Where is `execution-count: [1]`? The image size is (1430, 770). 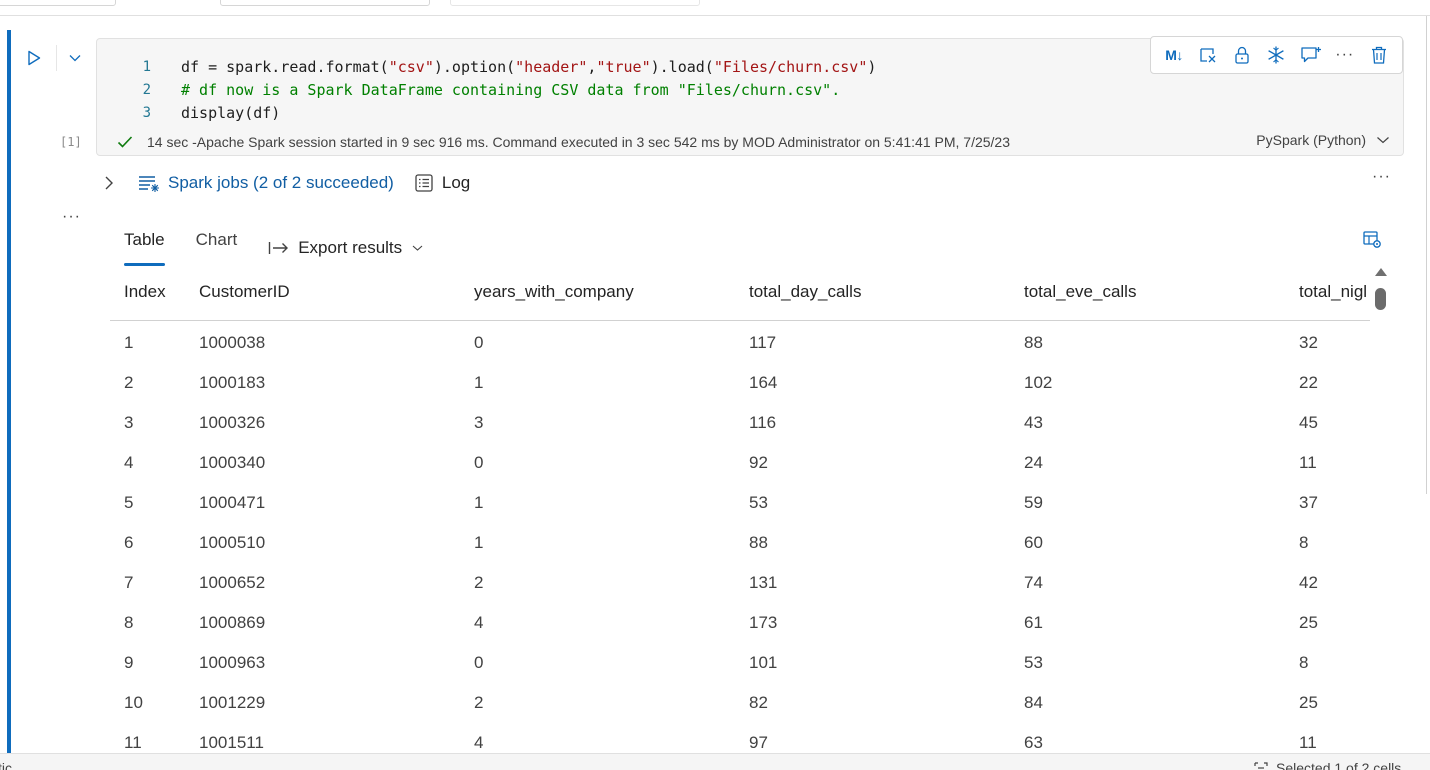 execution-count: [1] is located at coordinates (71, 142).